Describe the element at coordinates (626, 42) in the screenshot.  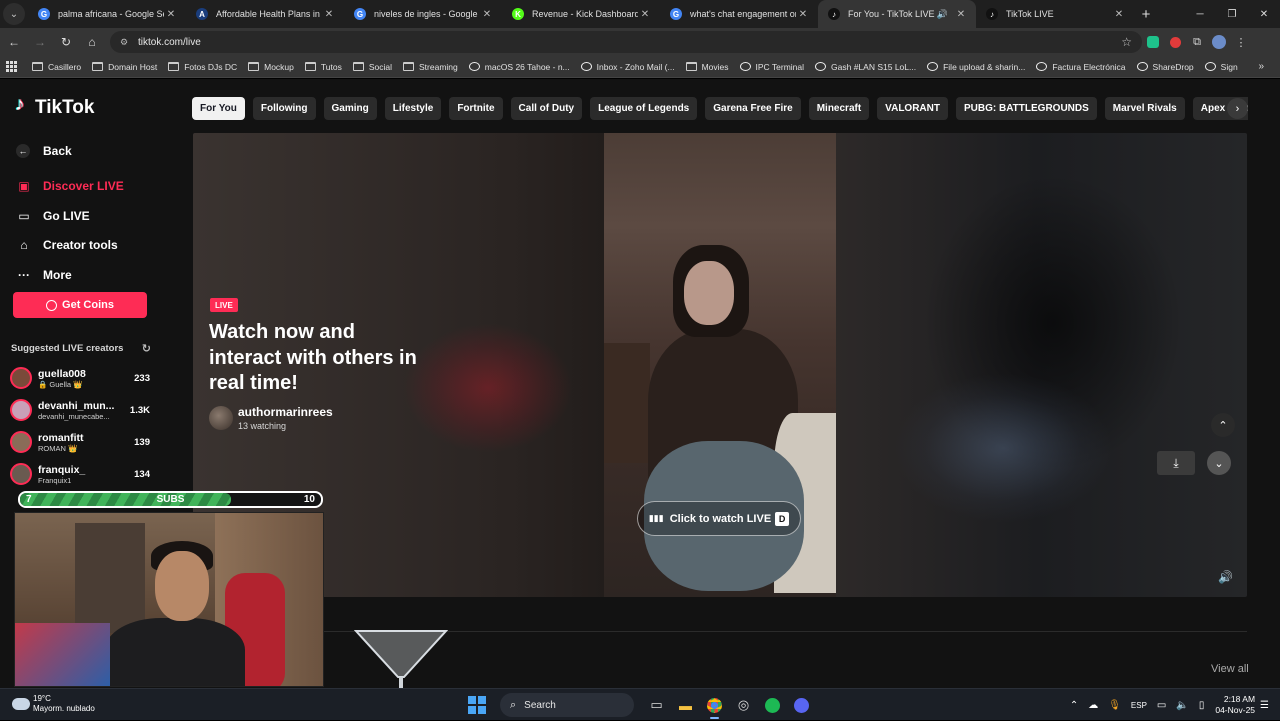
I see `url-bar: ⚙ tiktok.com/live ☆` at that location.